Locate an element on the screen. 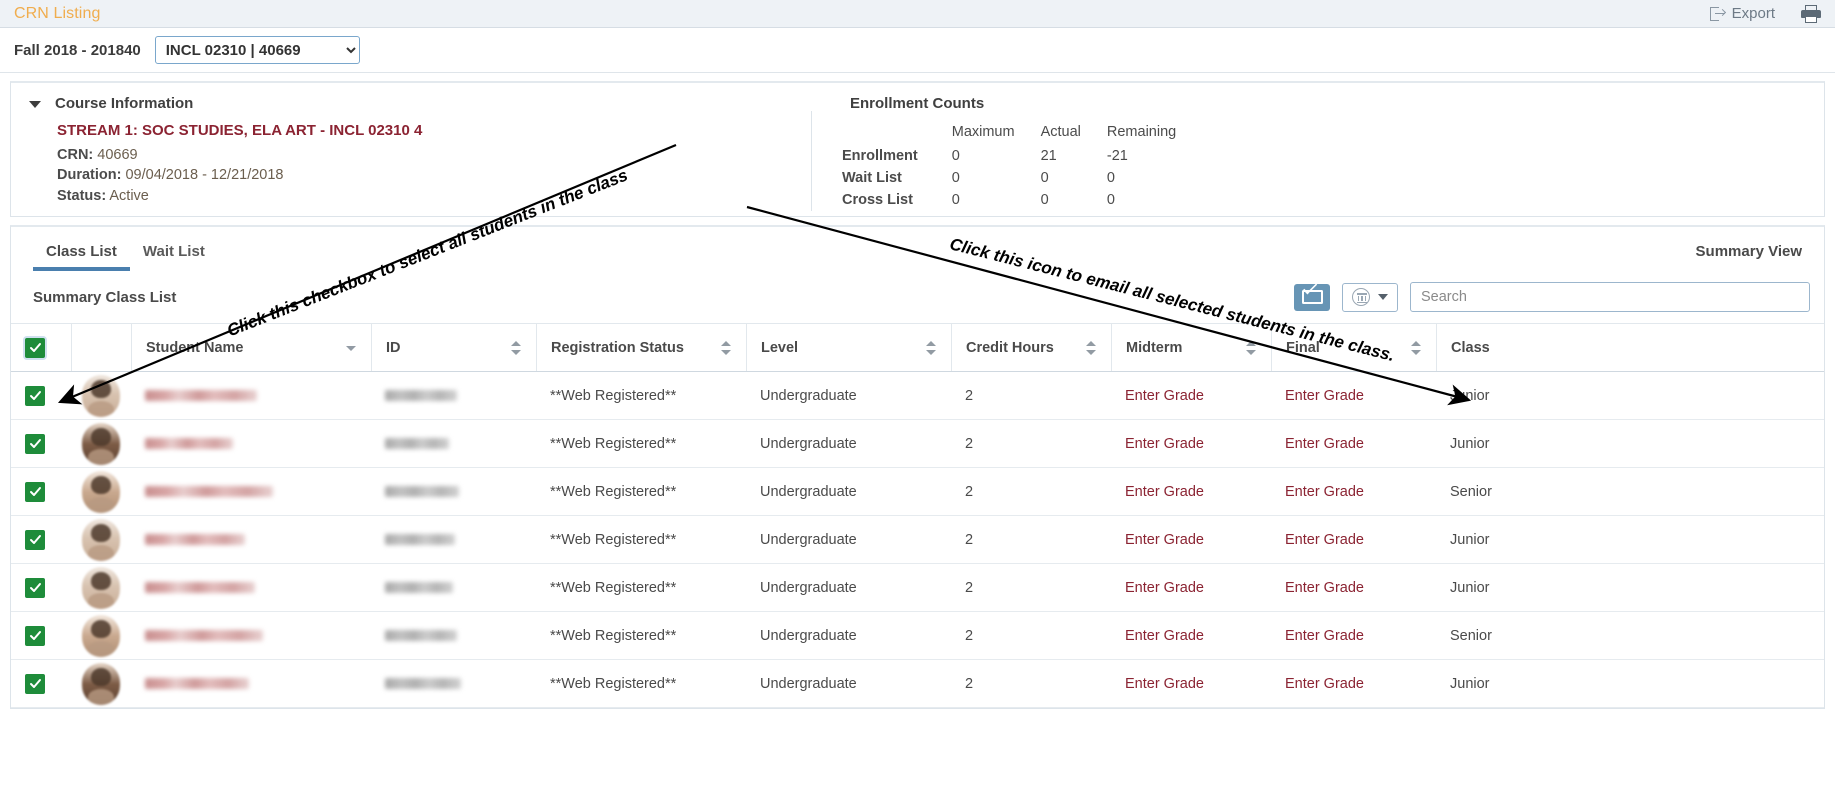 The image size is (1835, 811). sort-icon-credit-hours is located at coordinates (1091, 348).